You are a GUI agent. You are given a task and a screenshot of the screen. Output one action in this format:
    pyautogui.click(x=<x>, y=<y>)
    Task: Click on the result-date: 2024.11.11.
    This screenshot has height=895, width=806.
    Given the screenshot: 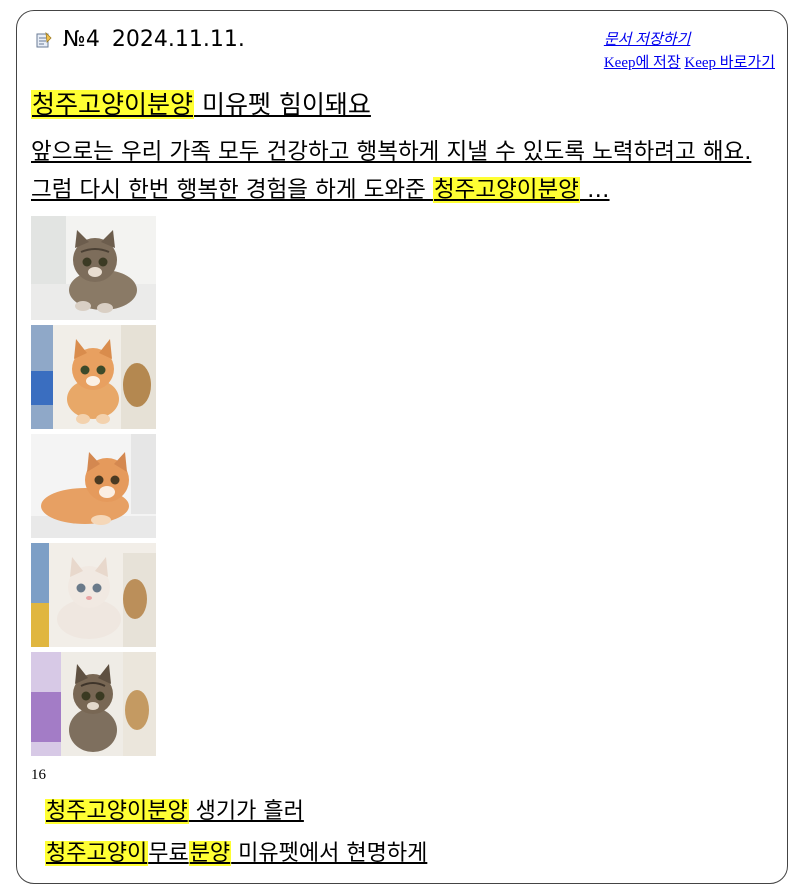 What is the action you would take?
    pyautogui.click(x=178, y=39)
    